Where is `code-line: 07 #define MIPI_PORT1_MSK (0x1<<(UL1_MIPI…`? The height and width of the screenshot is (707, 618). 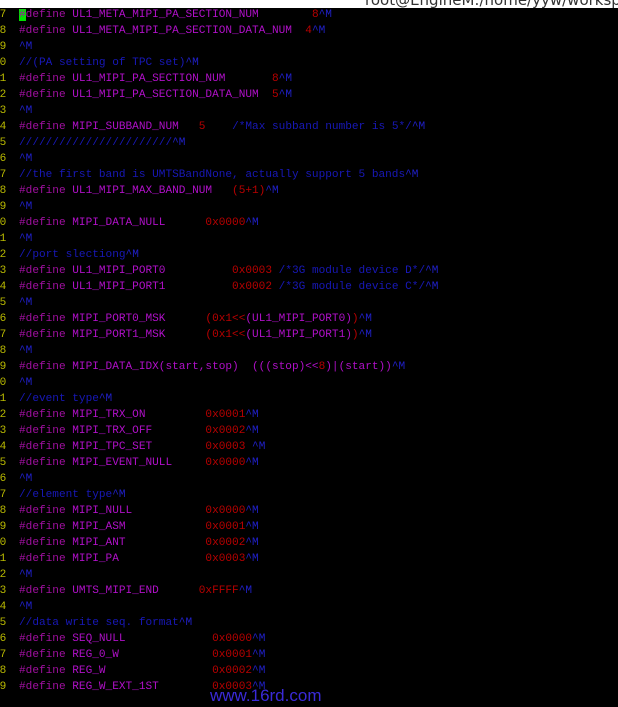 code-line: 07 #define MIPI_PORT1_MSK (0x1<<(UL1_MIPI… is located at coordinates (309, 337).